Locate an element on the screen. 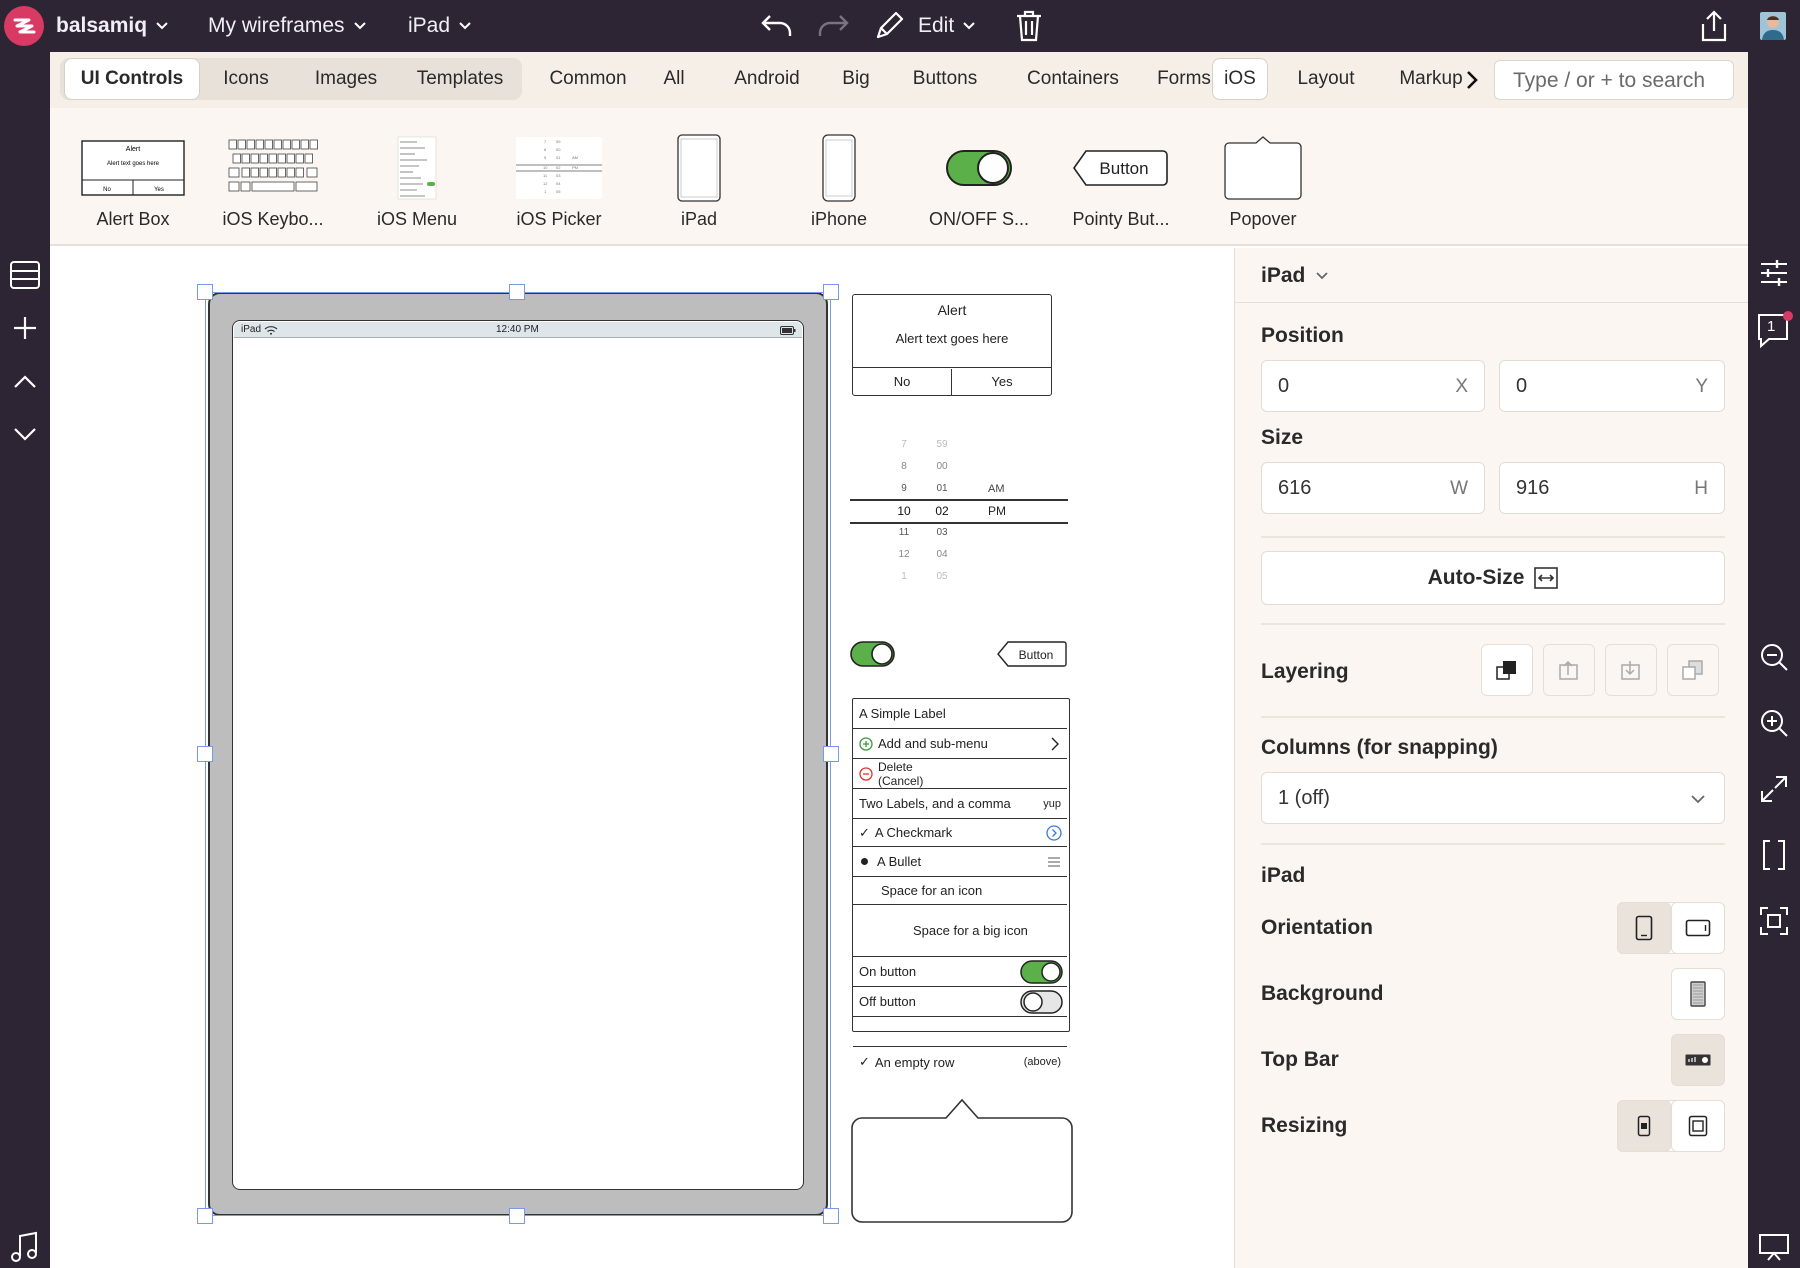  height-field: 916 H is located at coordinates (1612, 488).